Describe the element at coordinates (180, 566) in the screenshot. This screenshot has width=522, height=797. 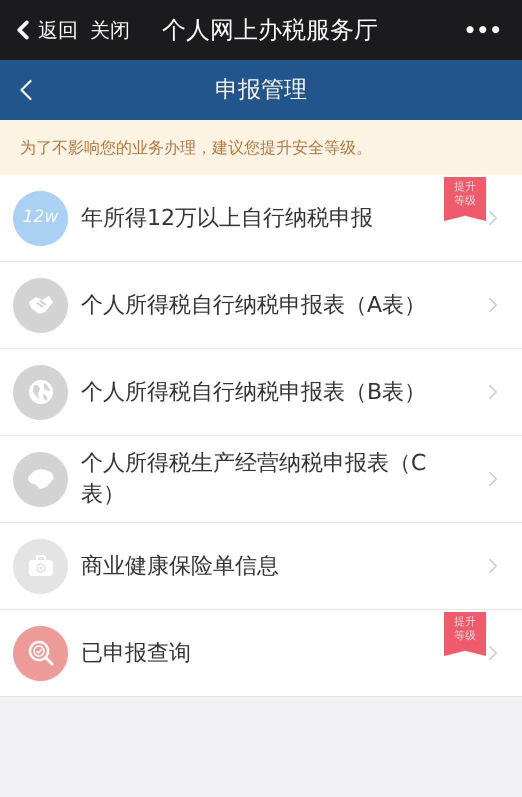
I see `item-label: 商业健康保险单信息` at that location.